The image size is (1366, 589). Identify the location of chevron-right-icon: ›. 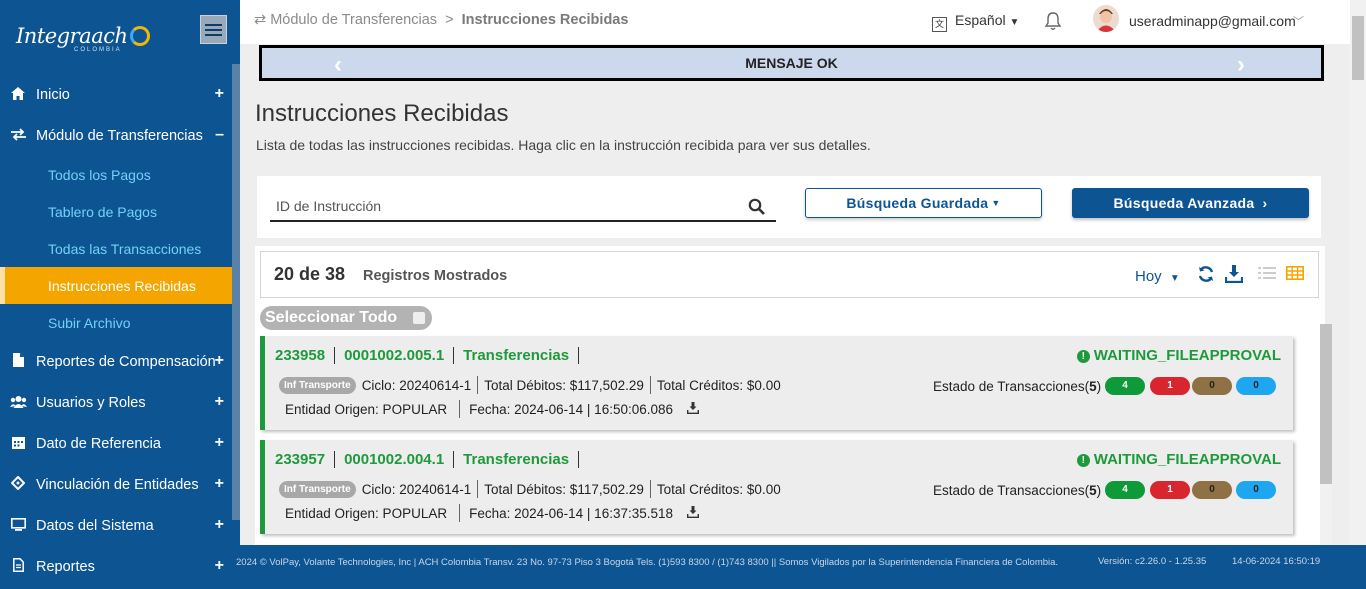
(1241, 65).